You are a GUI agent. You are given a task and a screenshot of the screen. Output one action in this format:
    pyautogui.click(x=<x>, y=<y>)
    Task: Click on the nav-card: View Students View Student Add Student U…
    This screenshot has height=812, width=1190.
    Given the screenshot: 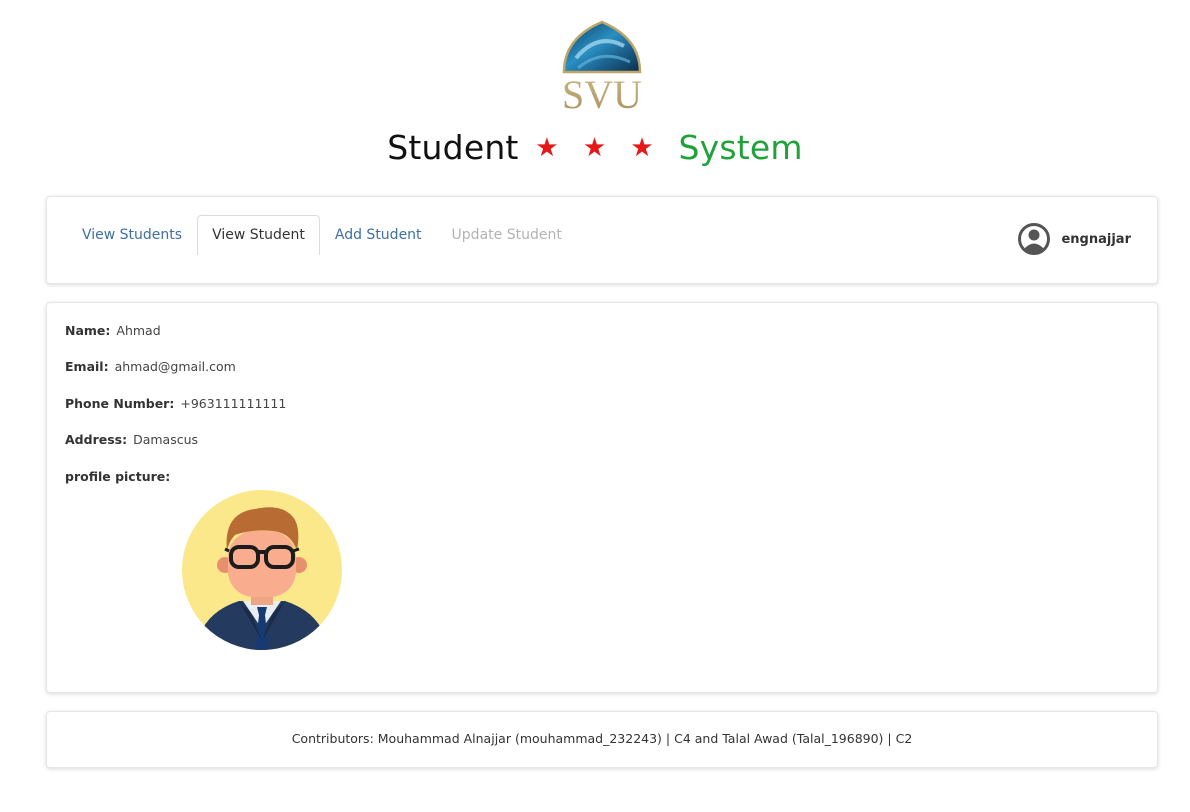 What is the action you would take?
    pyautogui.click(x=602, y=240)
    